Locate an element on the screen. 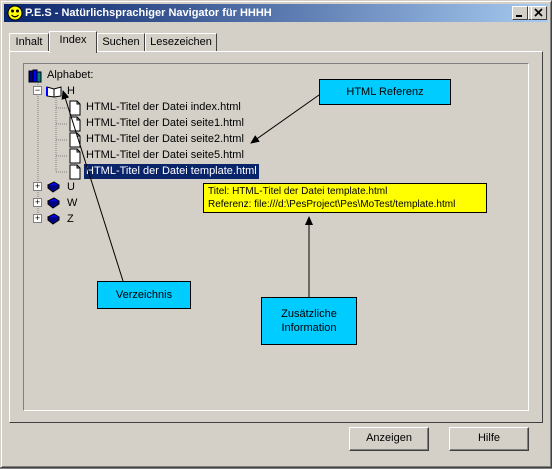  button-label: Hilfe is located at coordinates (488, 438).